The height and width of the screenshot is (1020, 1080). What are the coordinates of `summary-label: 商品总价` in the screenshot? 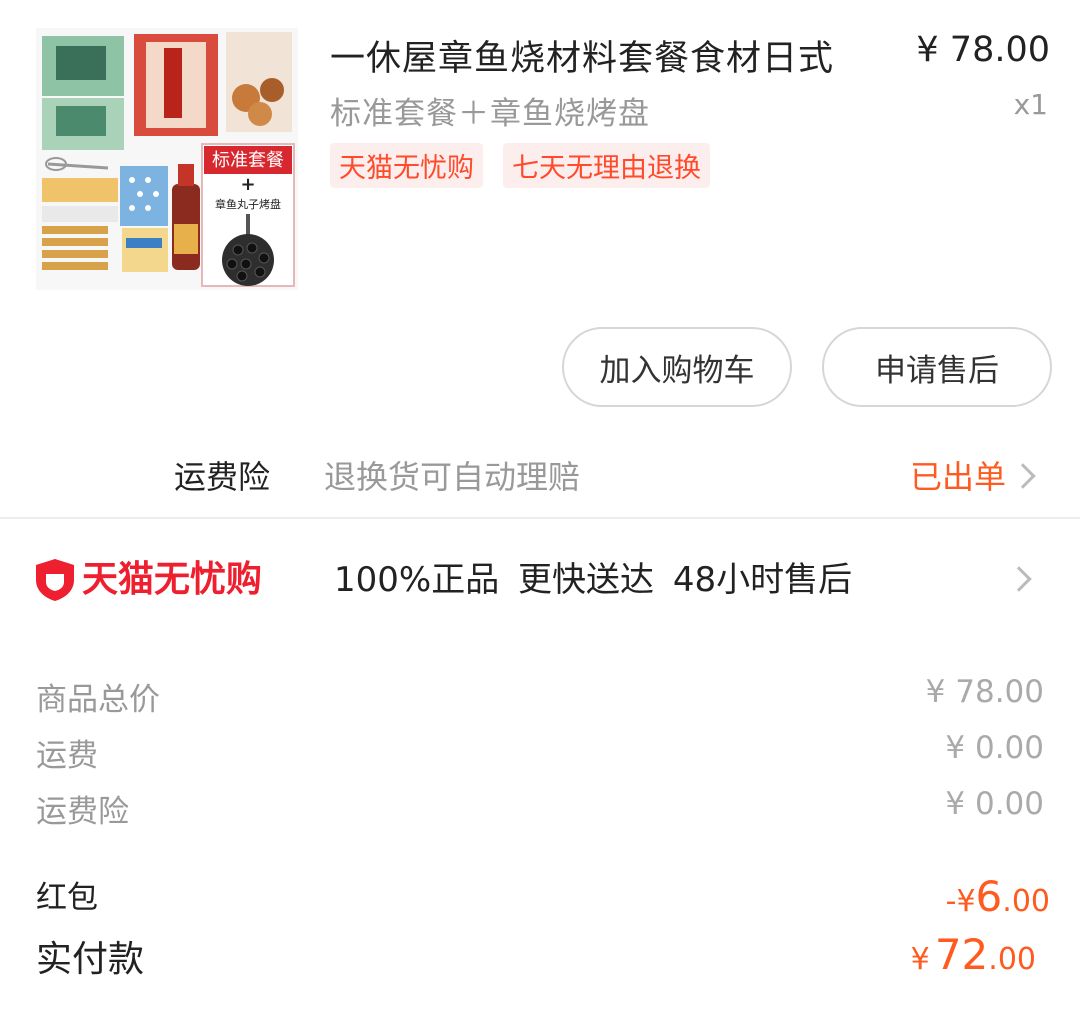 It's located at (98, 700).